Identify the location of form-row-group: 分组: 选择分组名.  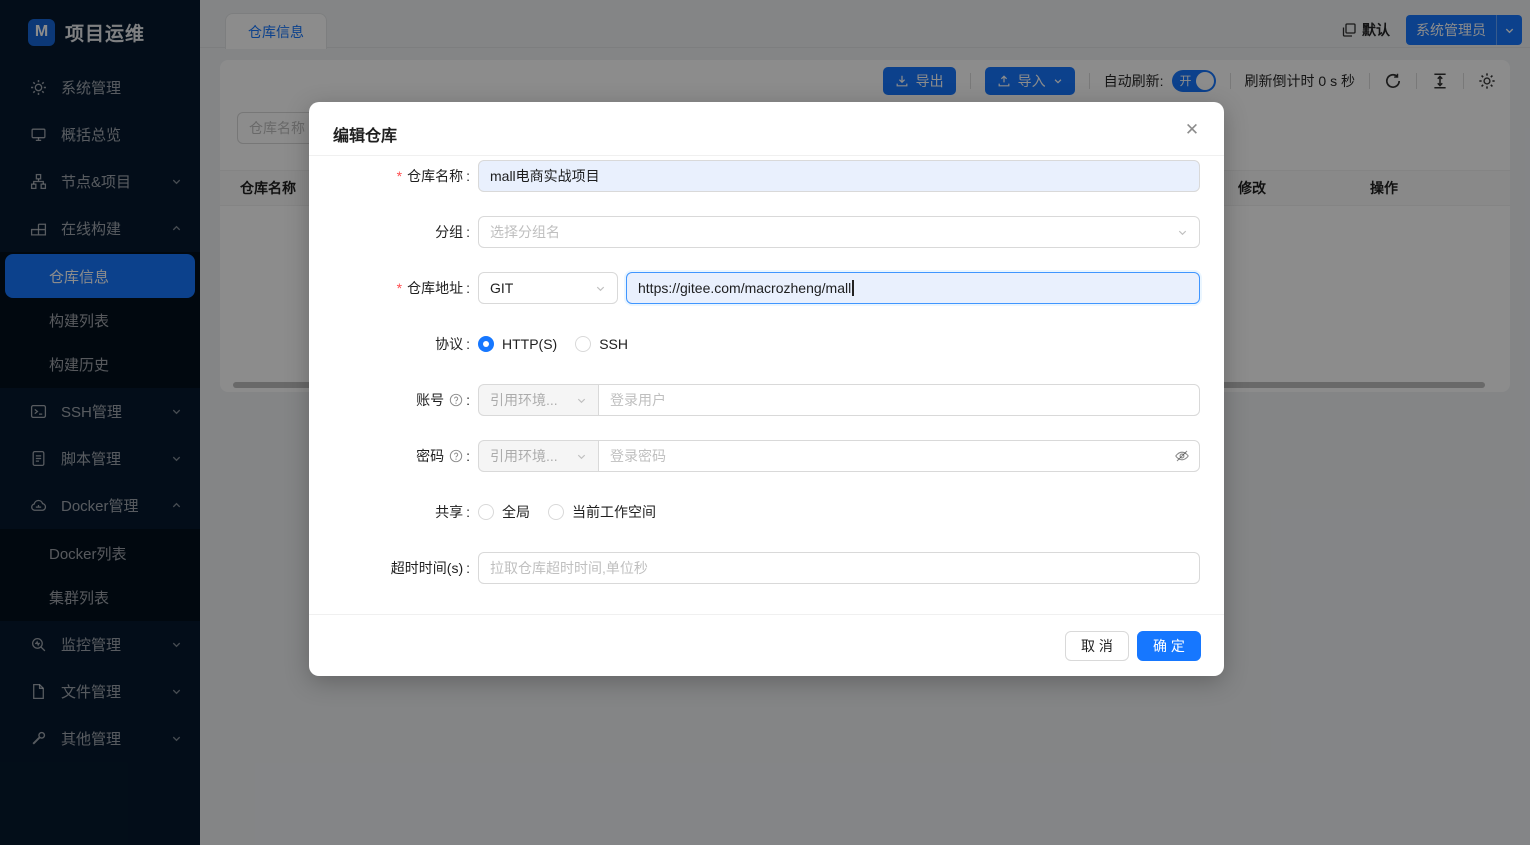
(766, 232).